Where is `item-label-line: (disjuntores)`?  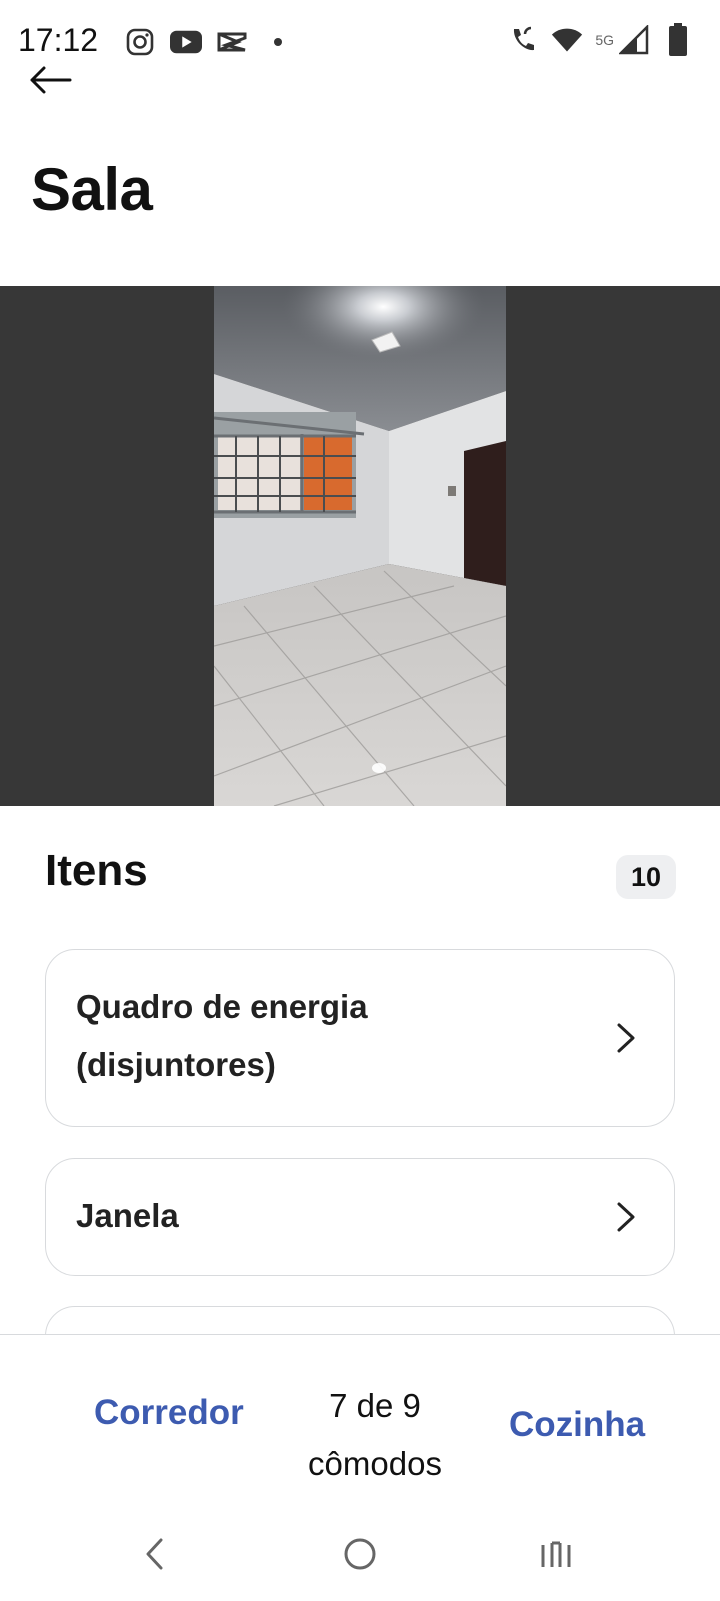
item-label-line: (disjuntores) is located at coordinates (176, 1064).